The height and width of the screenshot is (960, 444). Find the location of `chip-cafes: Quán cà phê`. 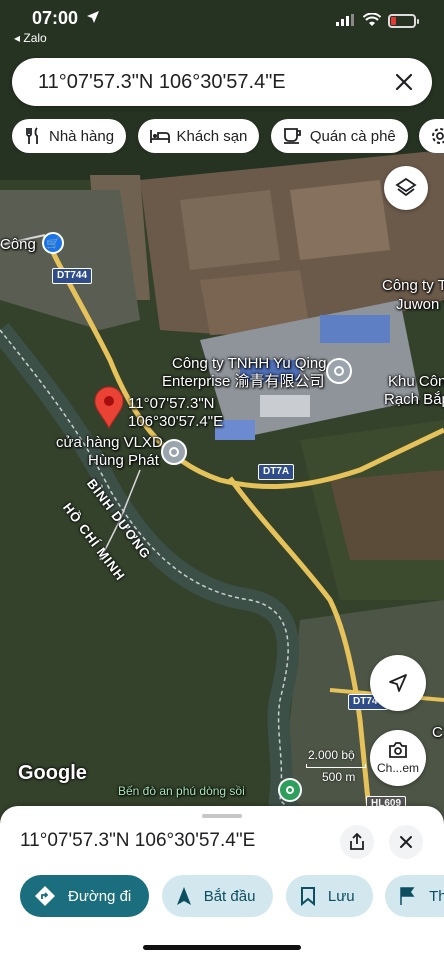

chip-cafes: Quán cà phê is located at coordinates (339, 136).